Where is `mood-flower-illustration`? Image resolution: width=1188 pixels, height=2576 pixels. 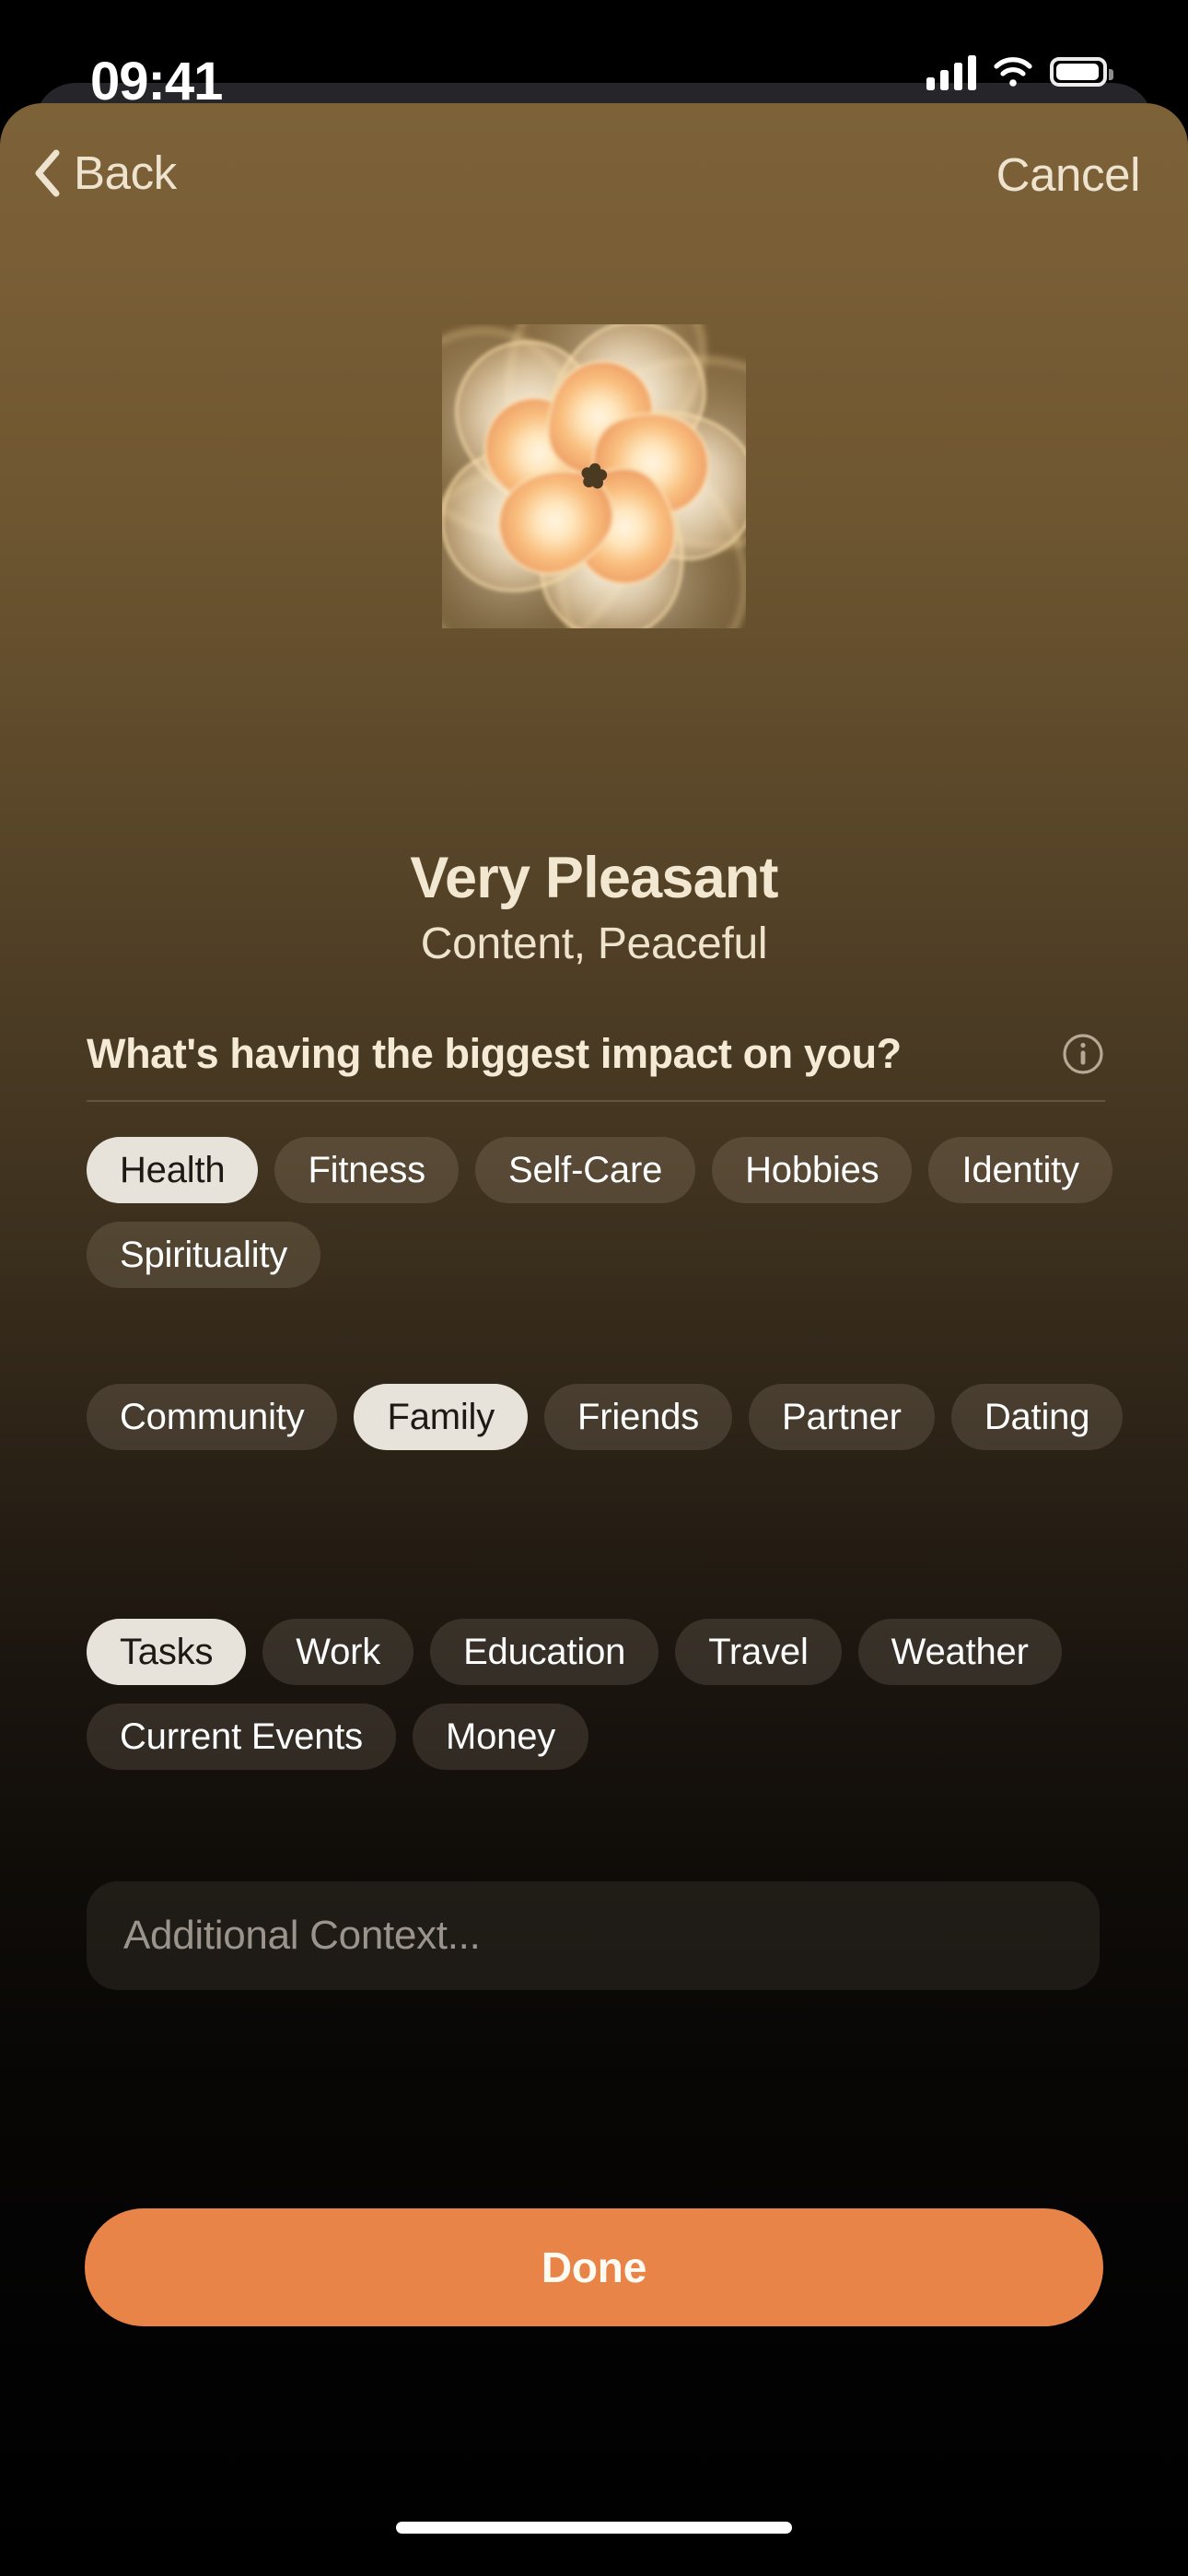
mood-flower-illustration is located at coordinates (594, 476).